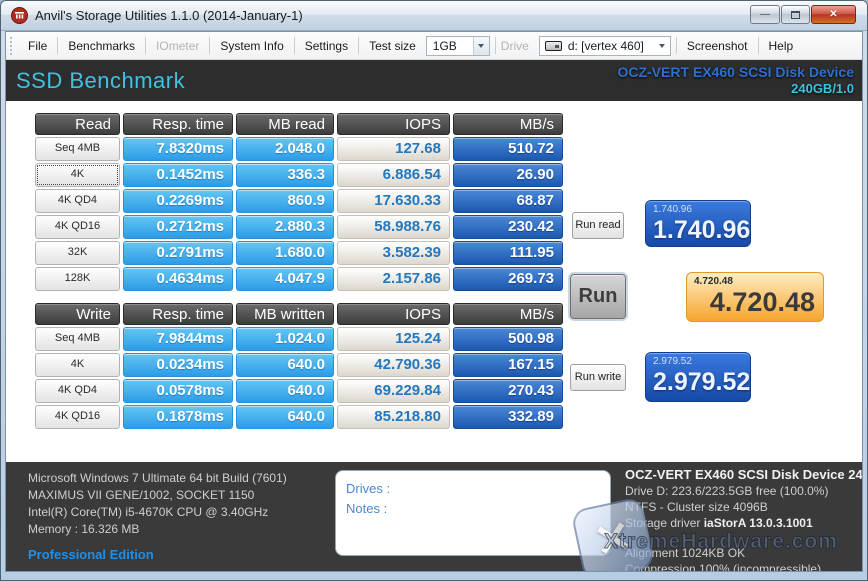  I want to click on notes-box: Drives : Notes :, so click(473, 513).